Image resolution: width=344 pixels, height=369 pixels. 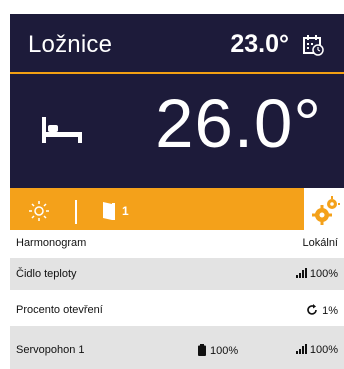 I want to click on sensor-signal-value: 100%, so click(x=323, y=274).